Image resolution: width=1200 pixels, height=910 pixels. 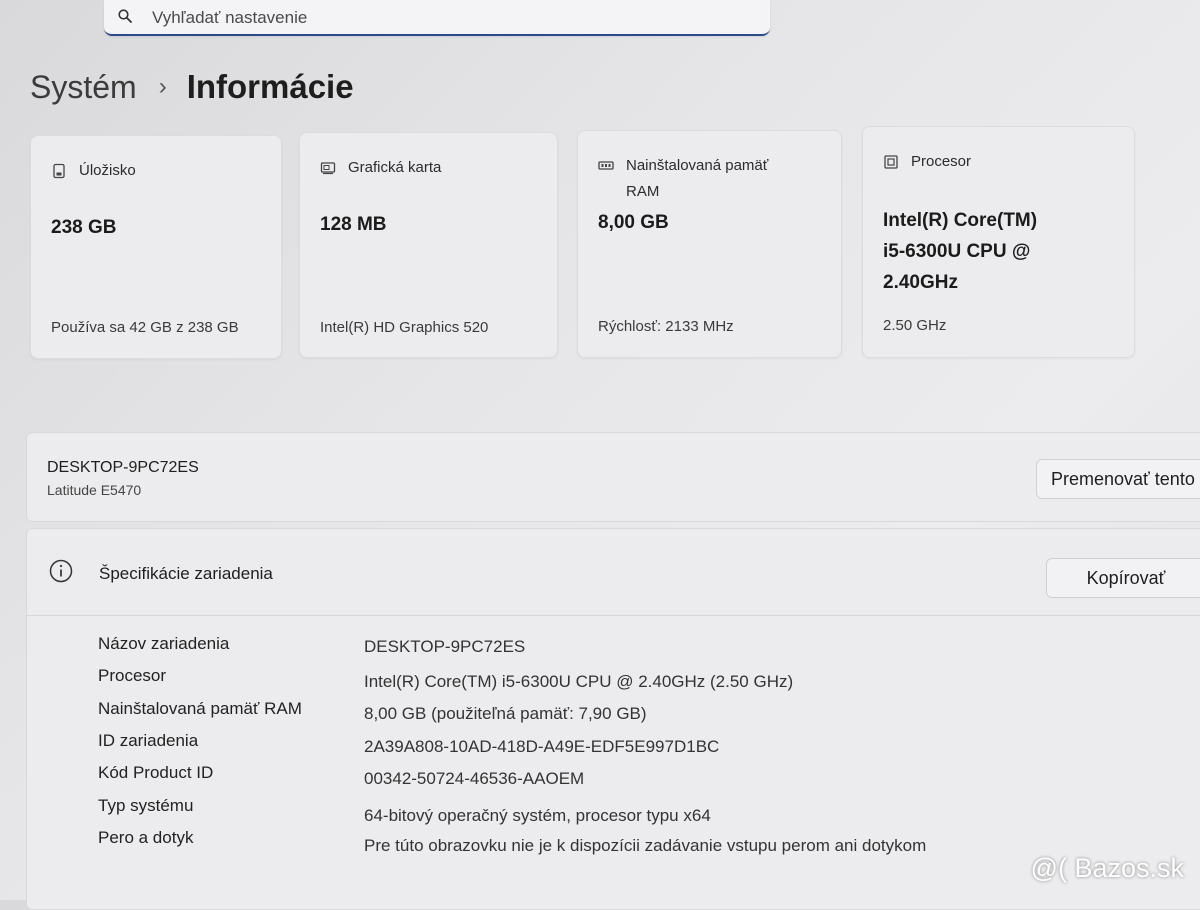 What do you see at coordinates (59, 171) in the screenshot?
I see `storage-icon` at bounding box center [59, 171].